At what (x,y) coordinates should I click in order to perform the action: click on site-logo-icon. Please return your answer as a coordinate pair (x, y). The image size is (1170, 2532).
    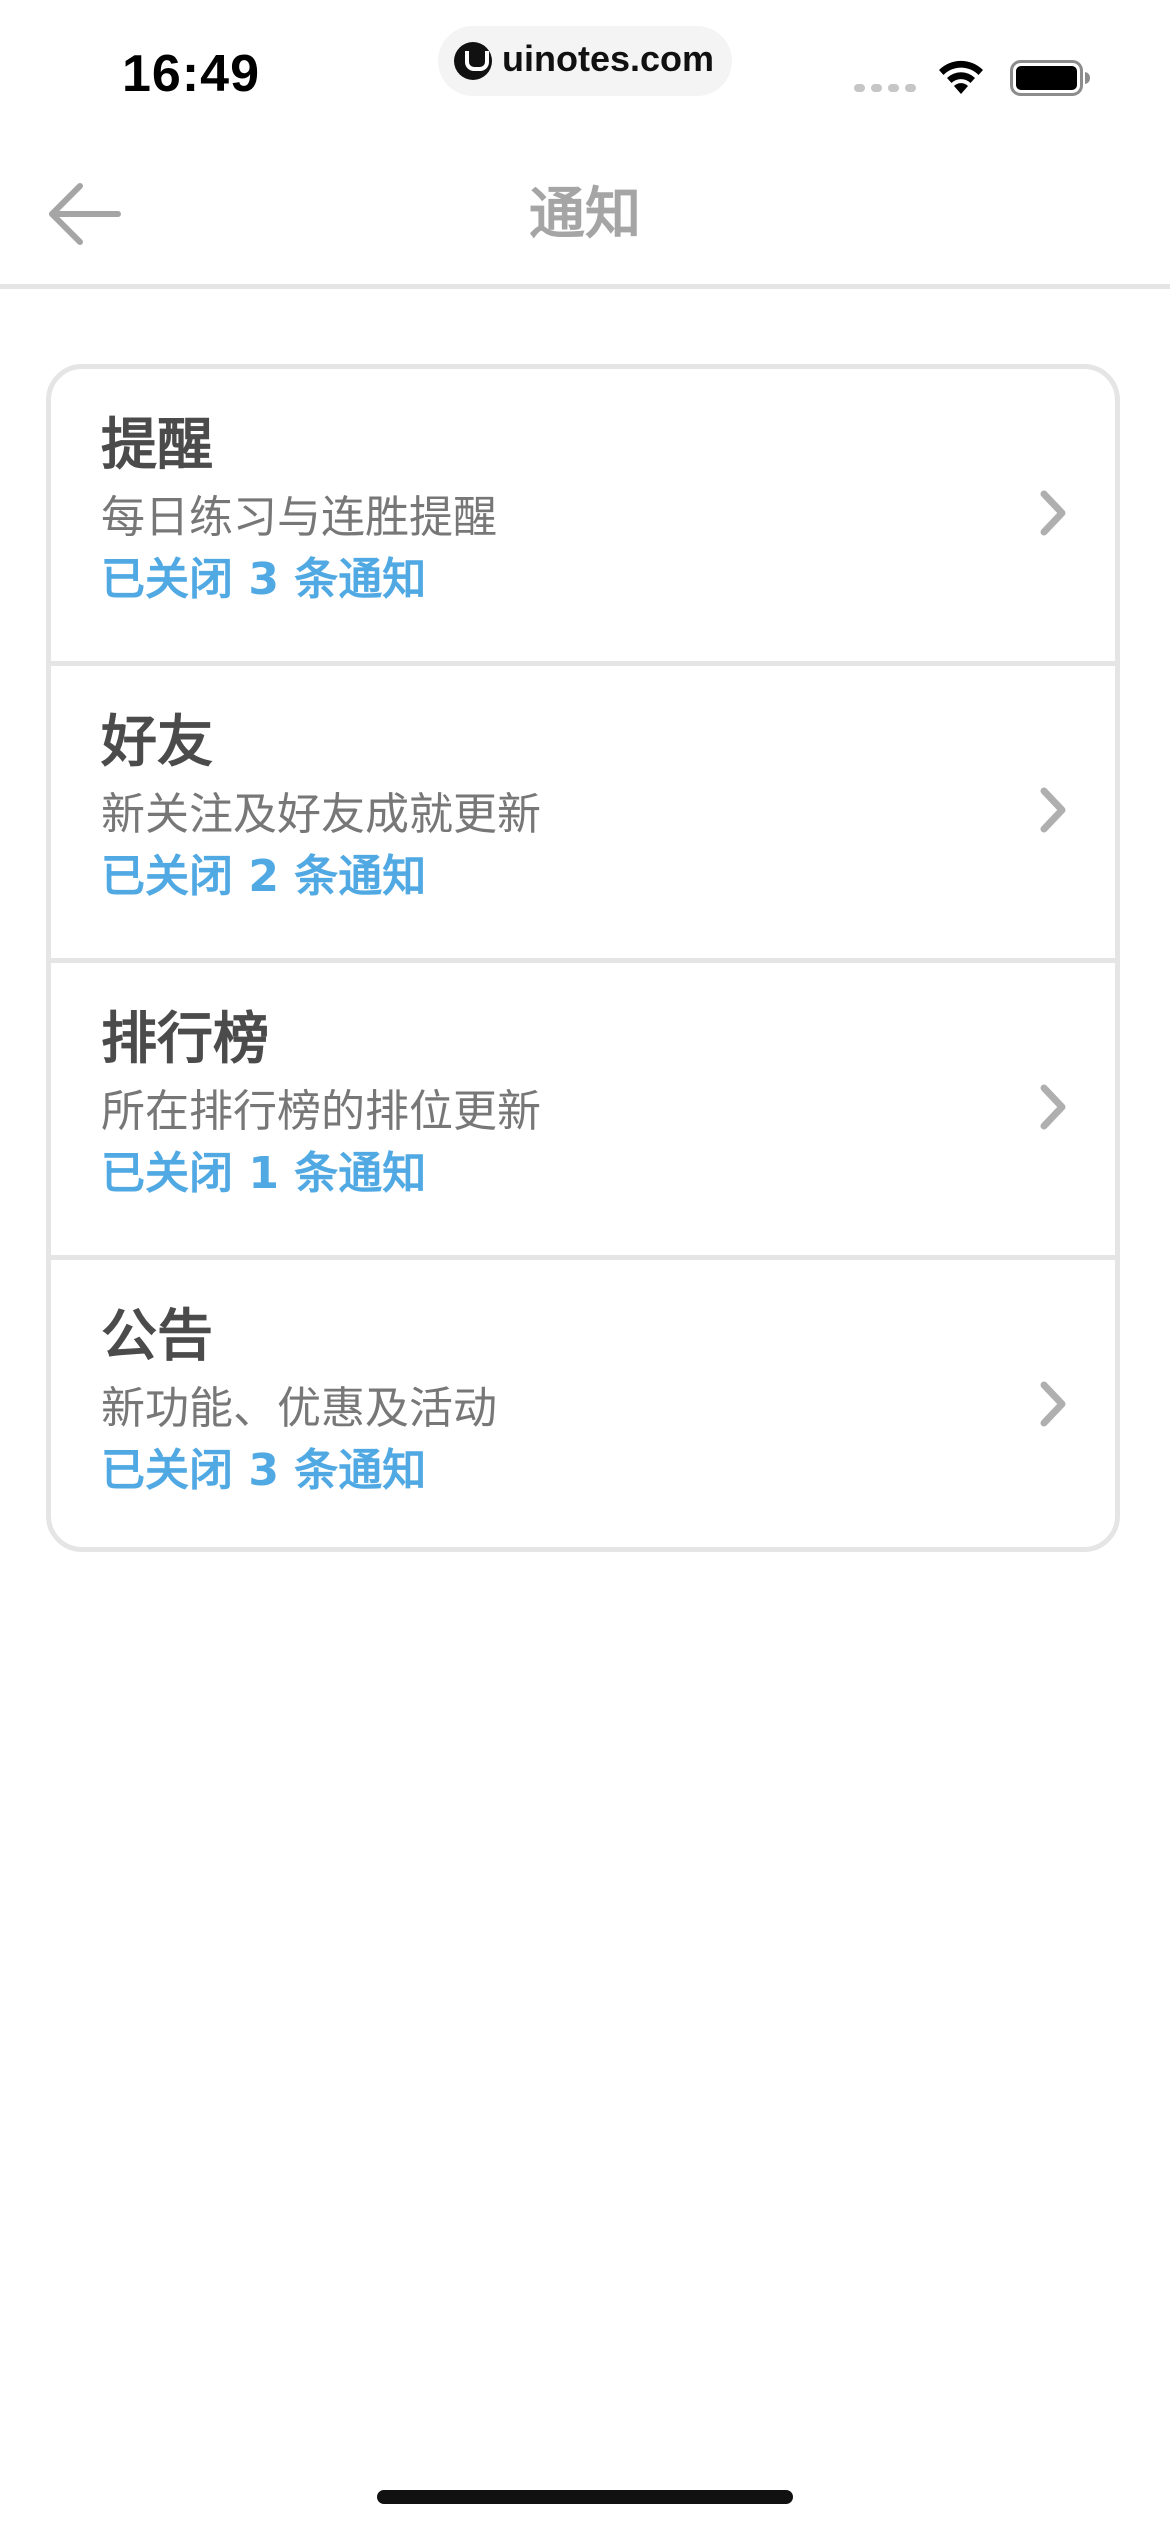
    Looking at the image, I should click on (473, 61).